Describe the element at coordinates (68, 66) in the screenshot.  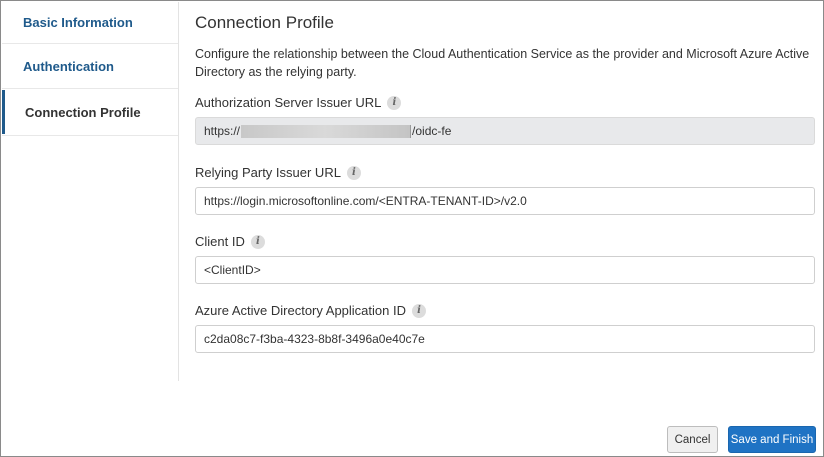
I see `sidebar-item-label: Authentication` at that location.